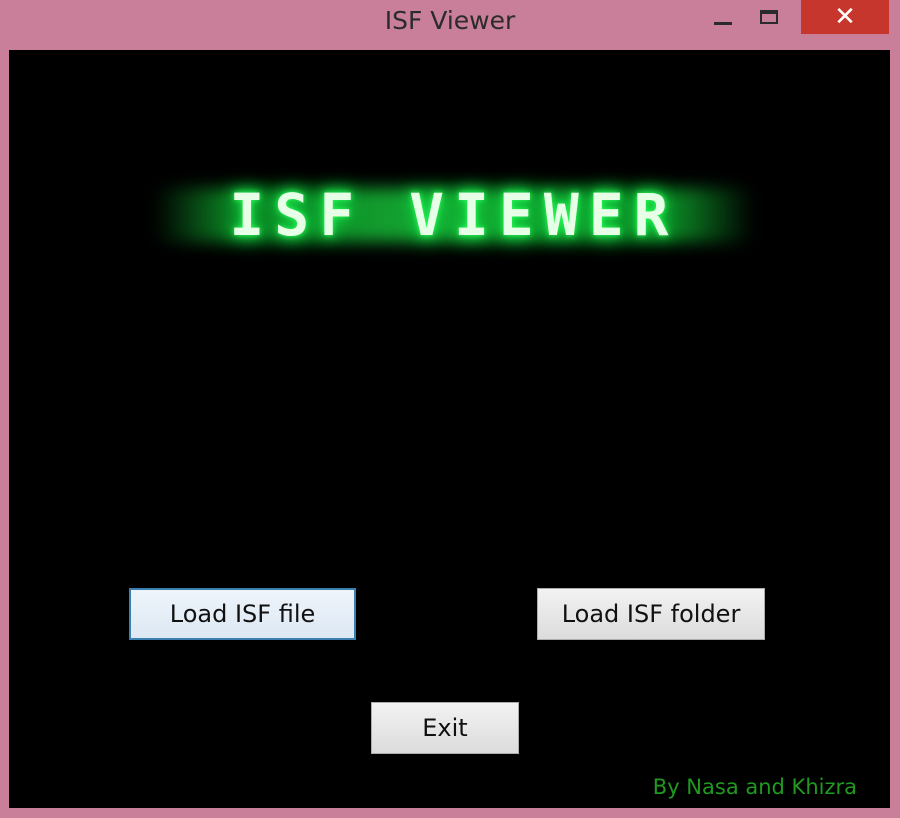 The image size is (900, 818). I want to click on logo-text: ISF VIEWER, so click(454, 215).